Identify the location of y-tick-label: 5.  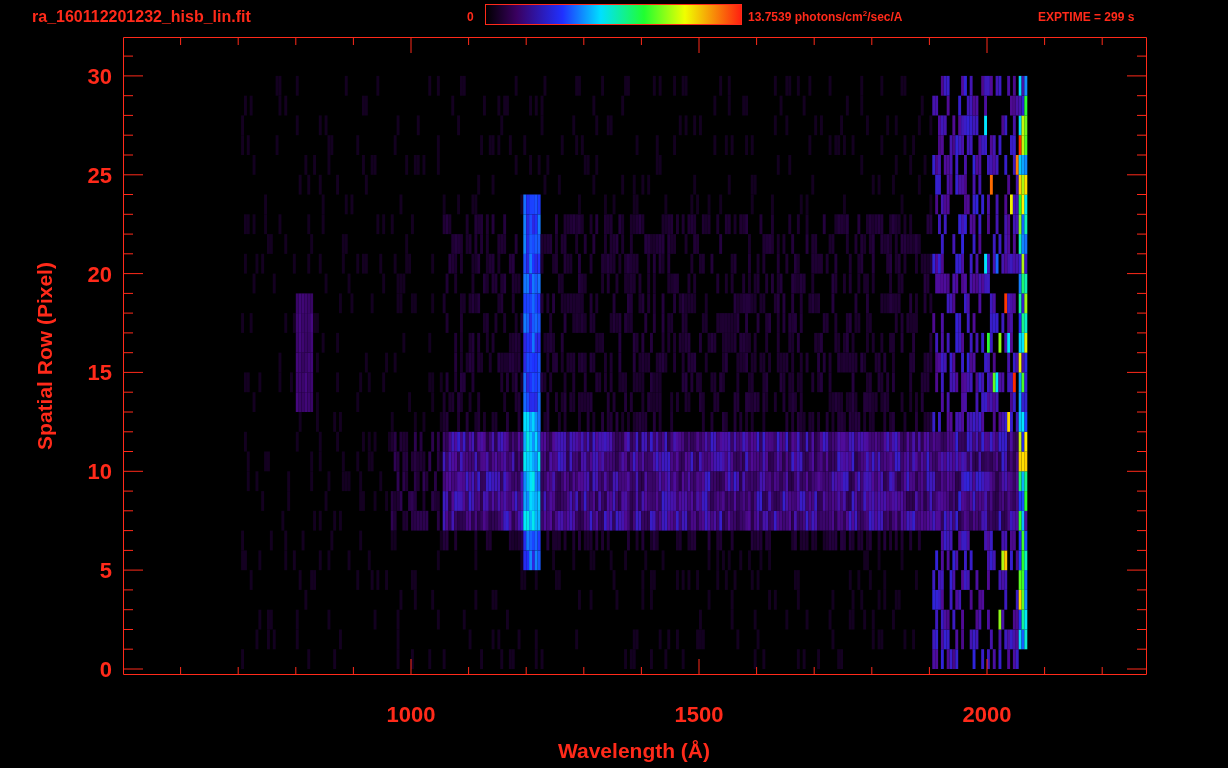
(105, 571).